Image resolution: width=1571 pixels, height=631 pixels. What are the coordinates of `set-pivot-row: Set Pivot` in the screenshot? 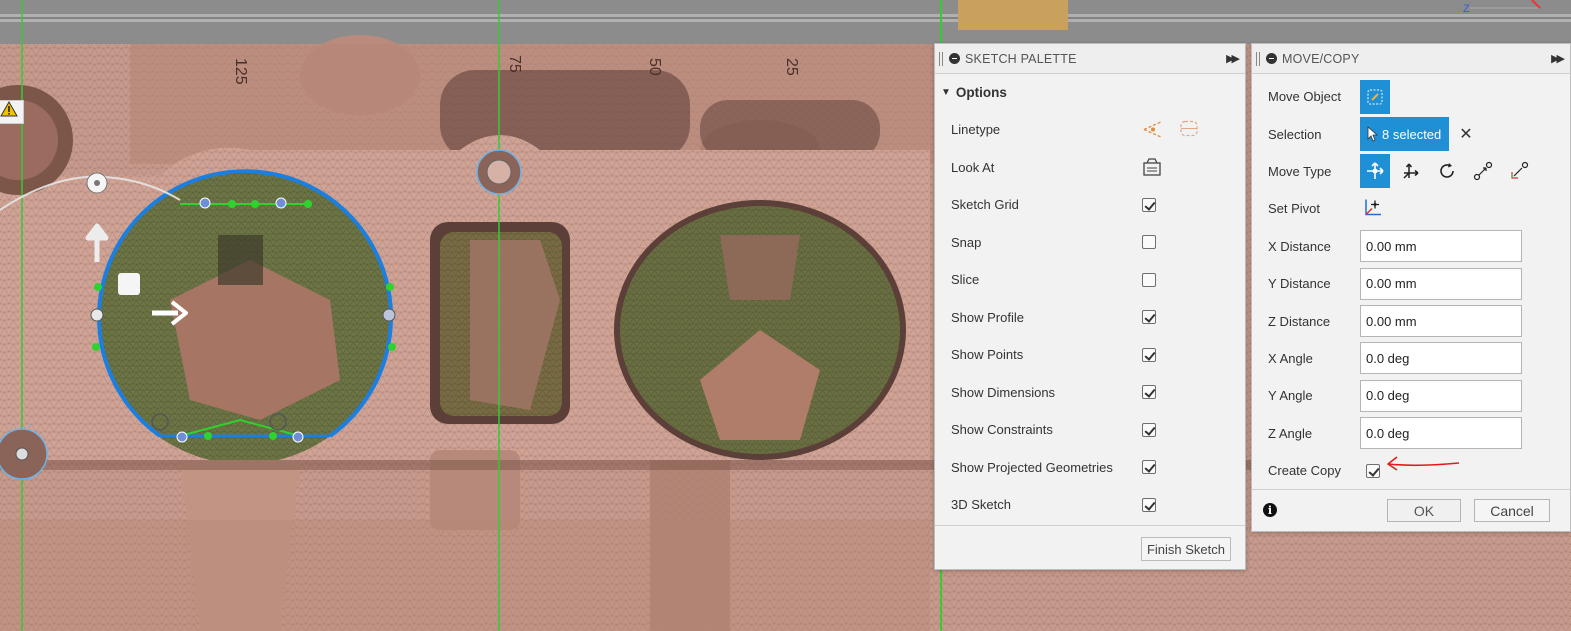 It's located at (1411, 208).